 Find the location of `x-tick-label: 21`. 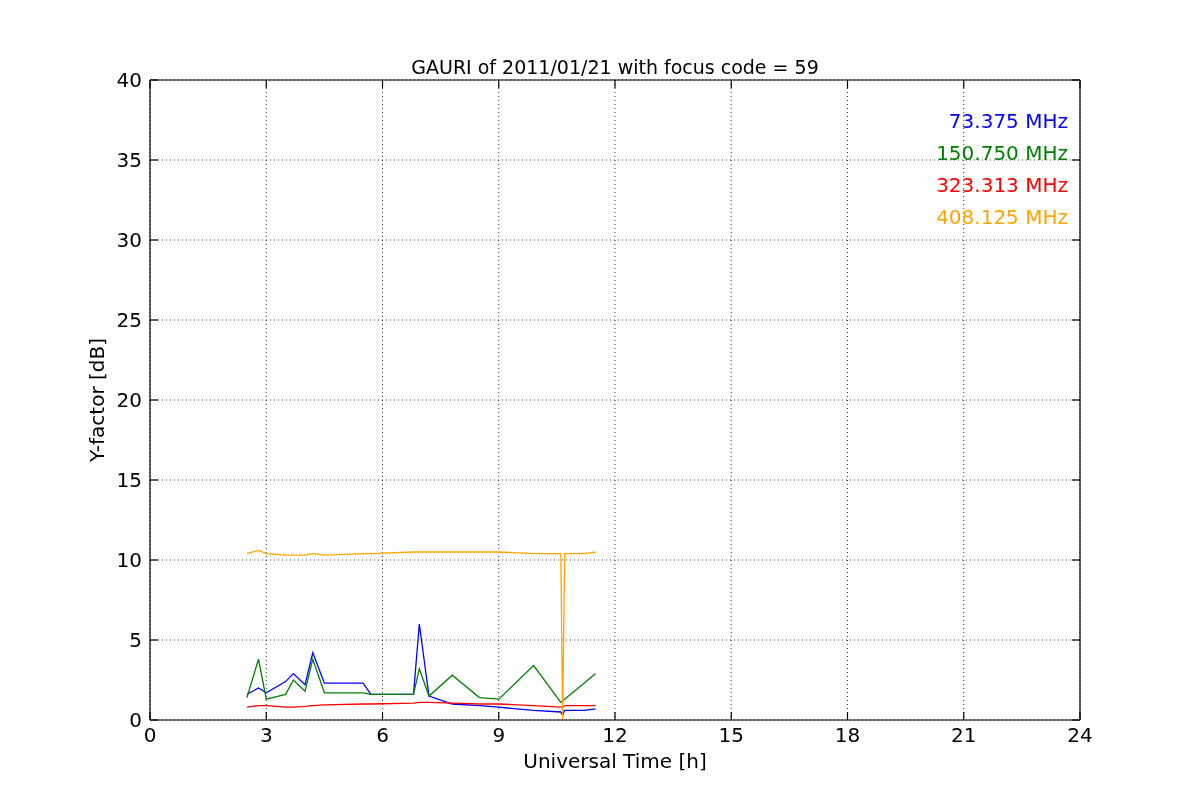

x-tick-label: 21 is located at coordinates (964, 735).